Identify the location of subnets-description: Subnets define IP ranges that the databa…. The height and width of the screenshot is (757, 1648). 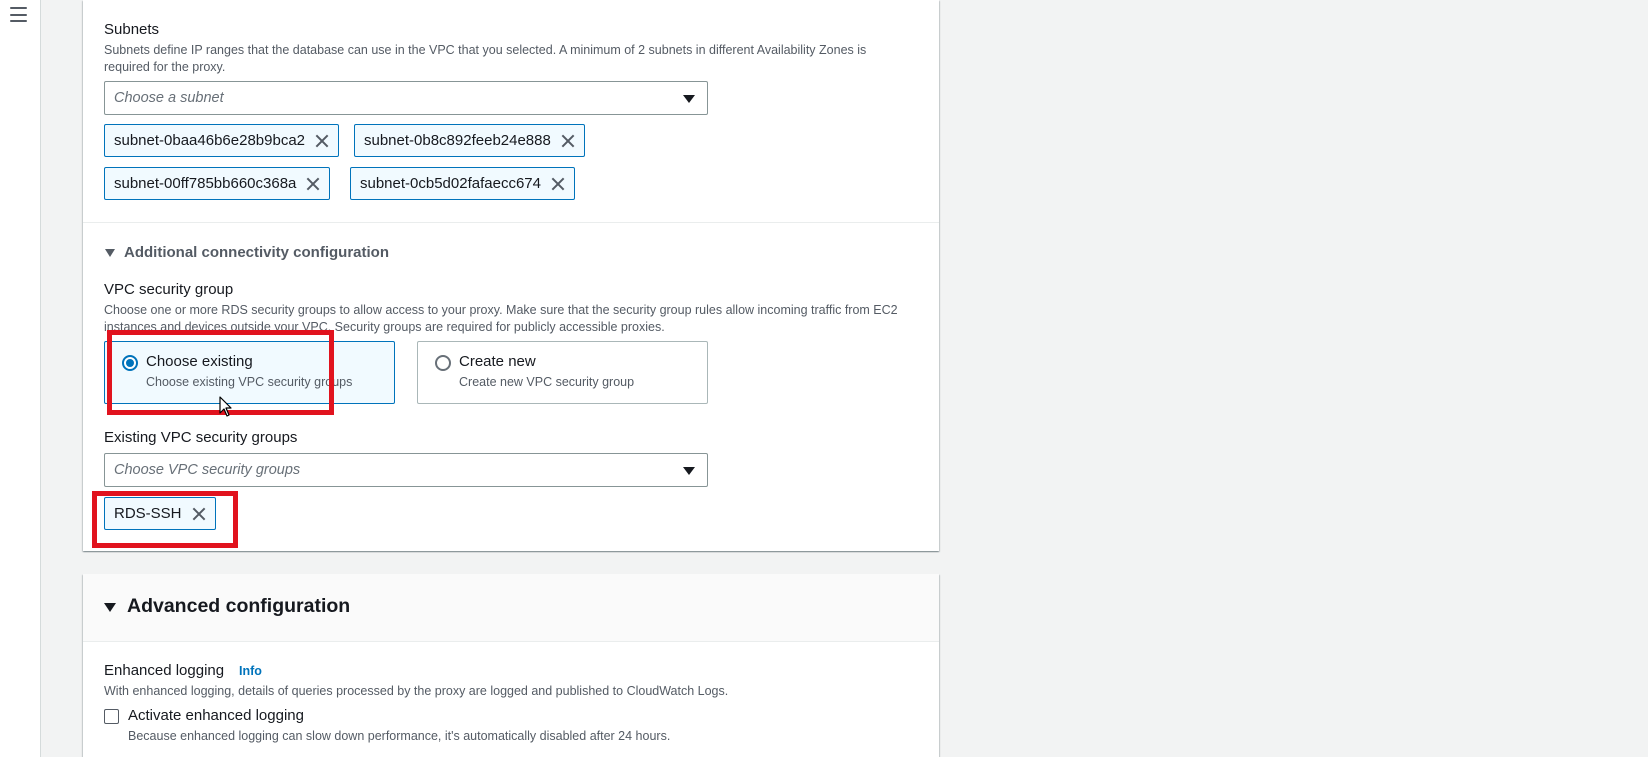
(485, 58).